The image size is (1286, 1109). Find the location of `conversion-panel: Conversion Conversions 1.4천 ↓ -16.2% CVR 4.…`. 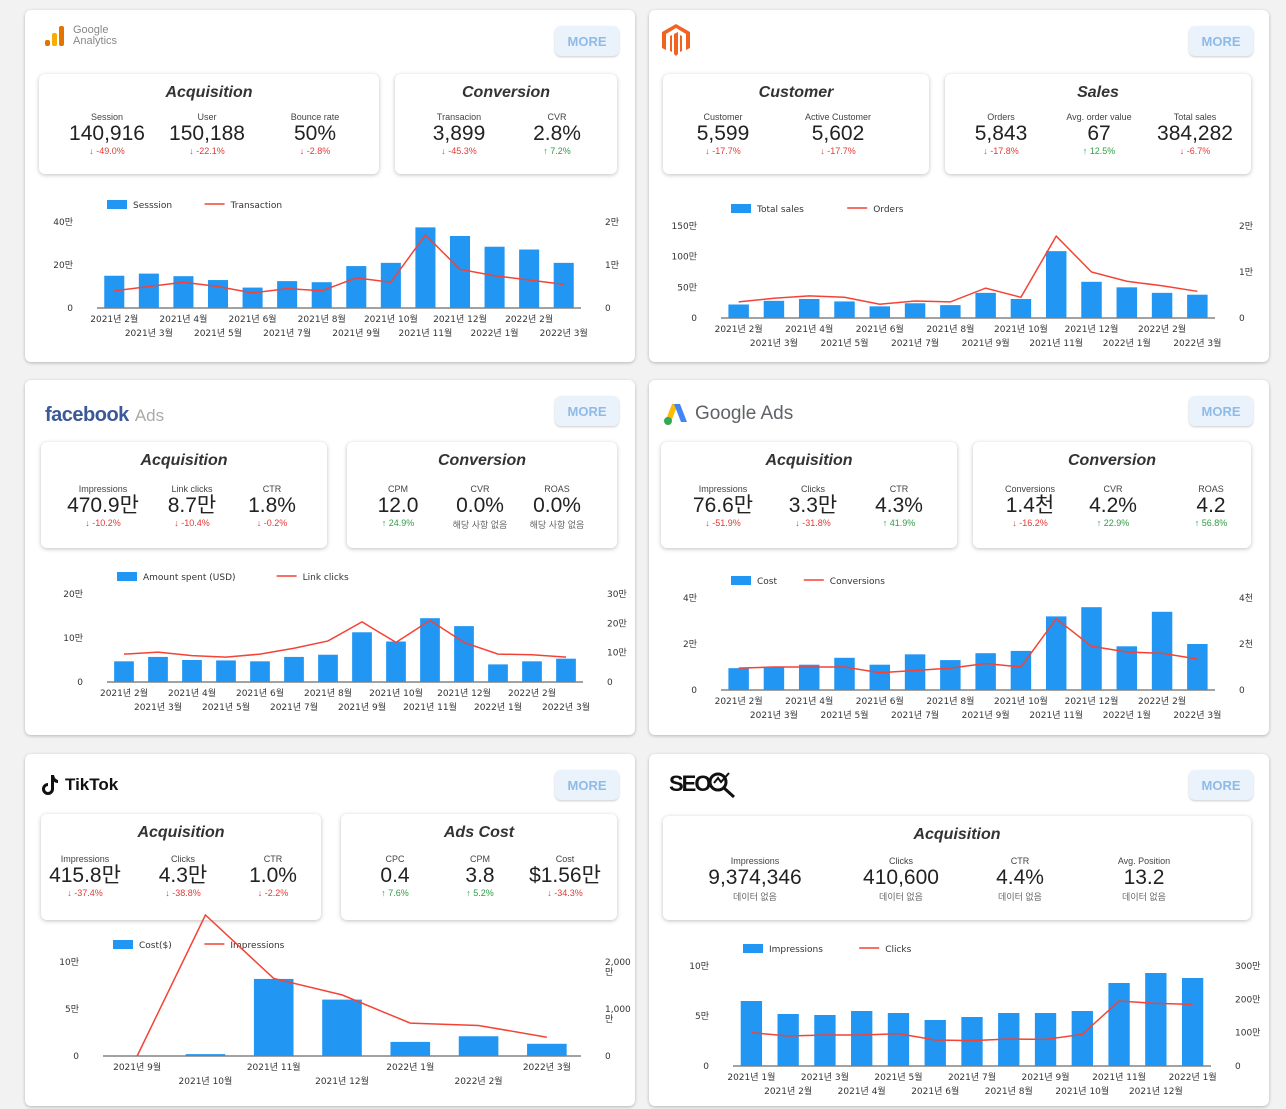

conversion-panel: Conversion Conversions 1.4천 ↓ -16.2% CVR 4.… is located at coordinates (1112, 495).